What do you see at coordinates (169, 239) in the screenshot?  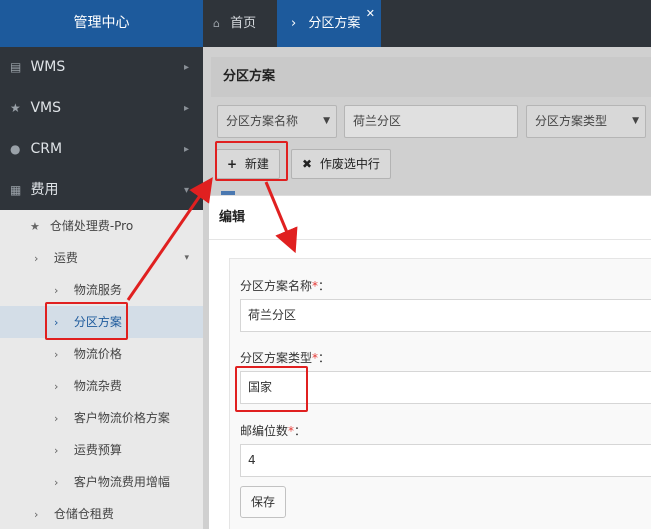 I see `arrow-sidebar-to-new` at bounding box center [169, 239].